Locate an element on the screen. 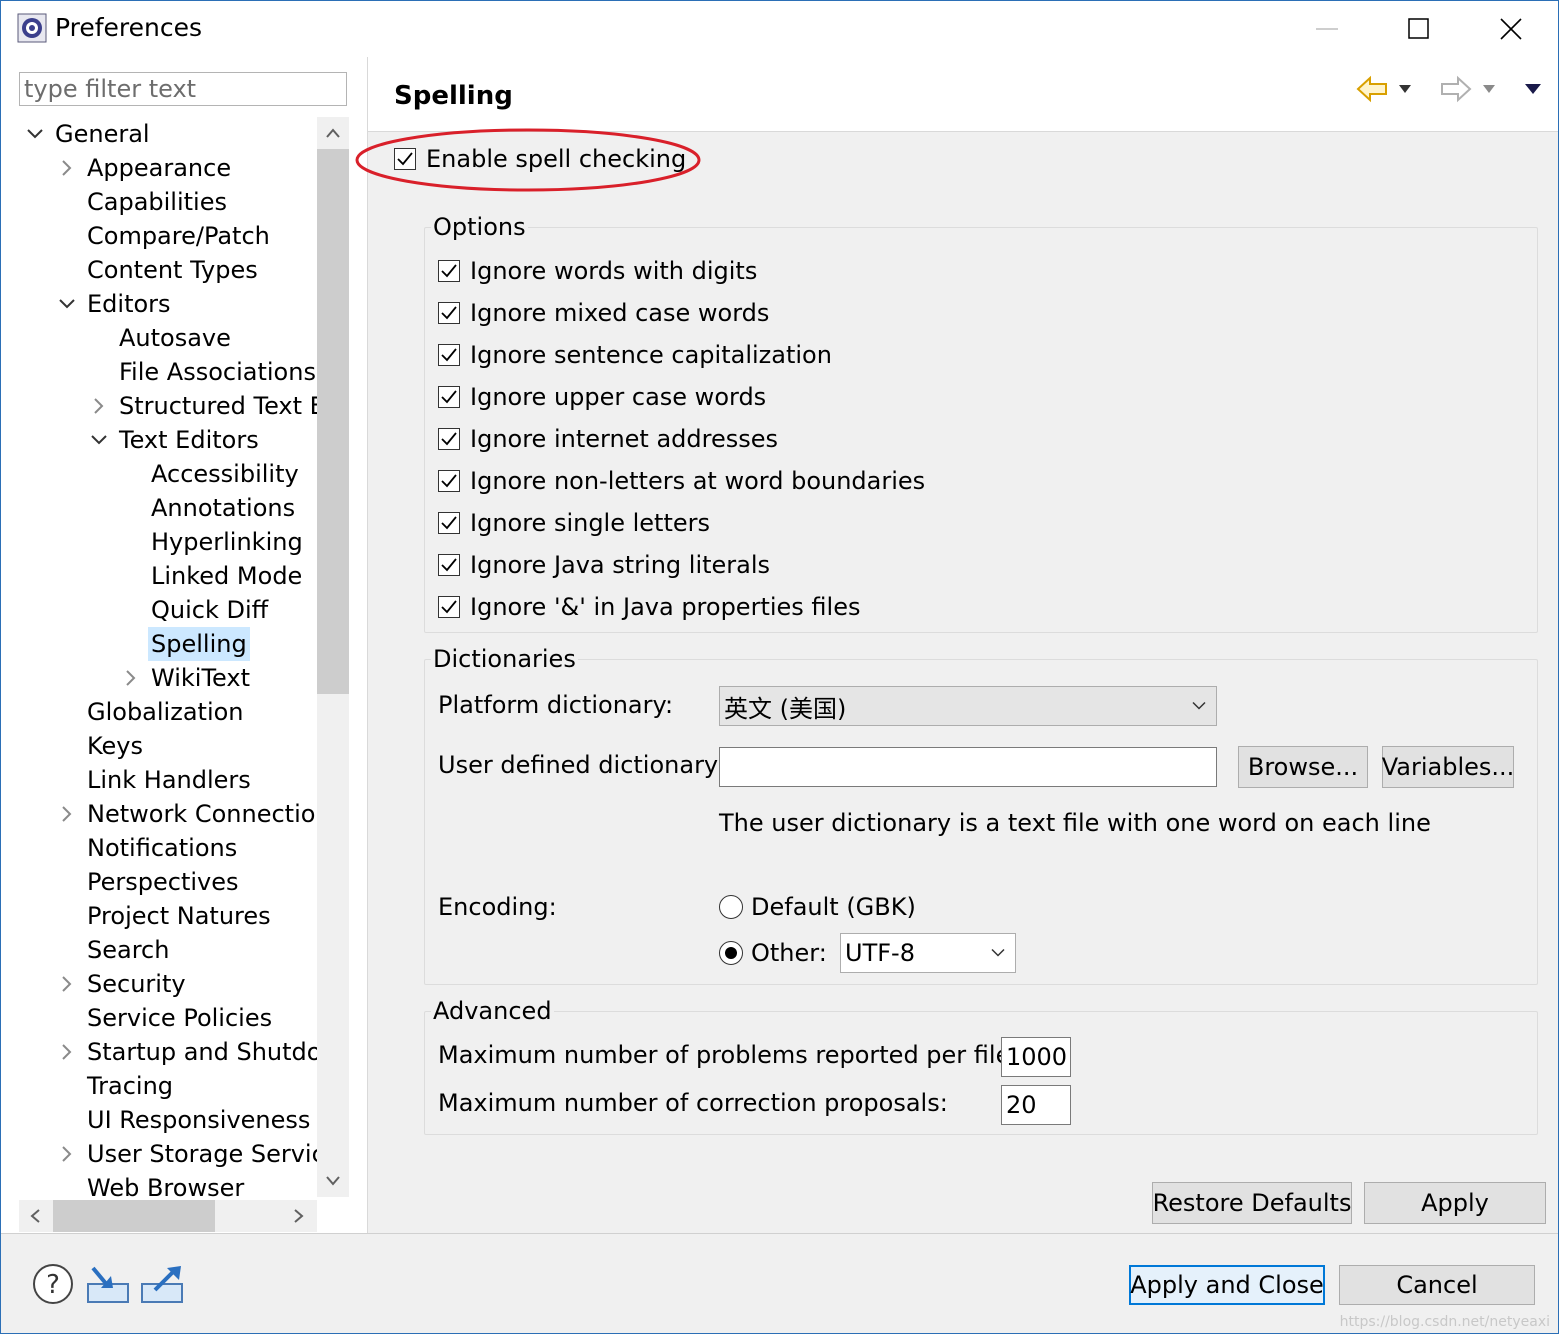  minimize-button is located at coordinates (1327, 29).